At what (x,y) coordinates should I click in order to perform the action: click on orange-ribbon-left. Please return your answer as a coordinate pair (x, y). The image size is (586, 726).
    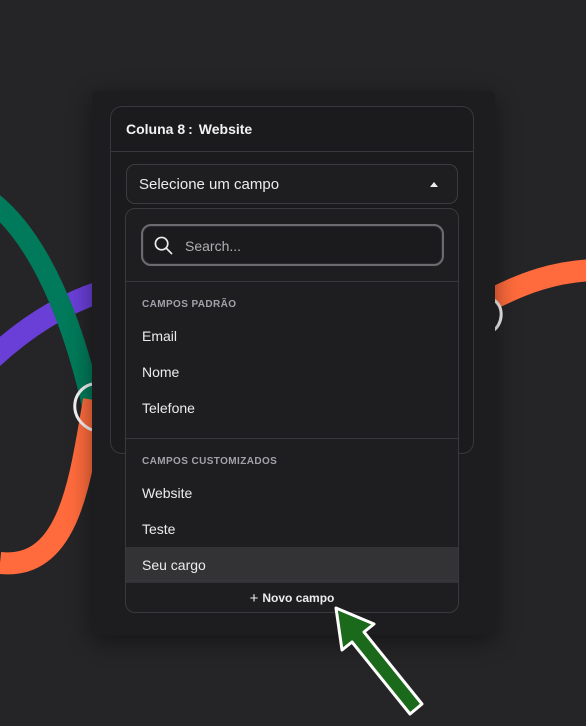
    Looking at the image, I should click on (52, 486).